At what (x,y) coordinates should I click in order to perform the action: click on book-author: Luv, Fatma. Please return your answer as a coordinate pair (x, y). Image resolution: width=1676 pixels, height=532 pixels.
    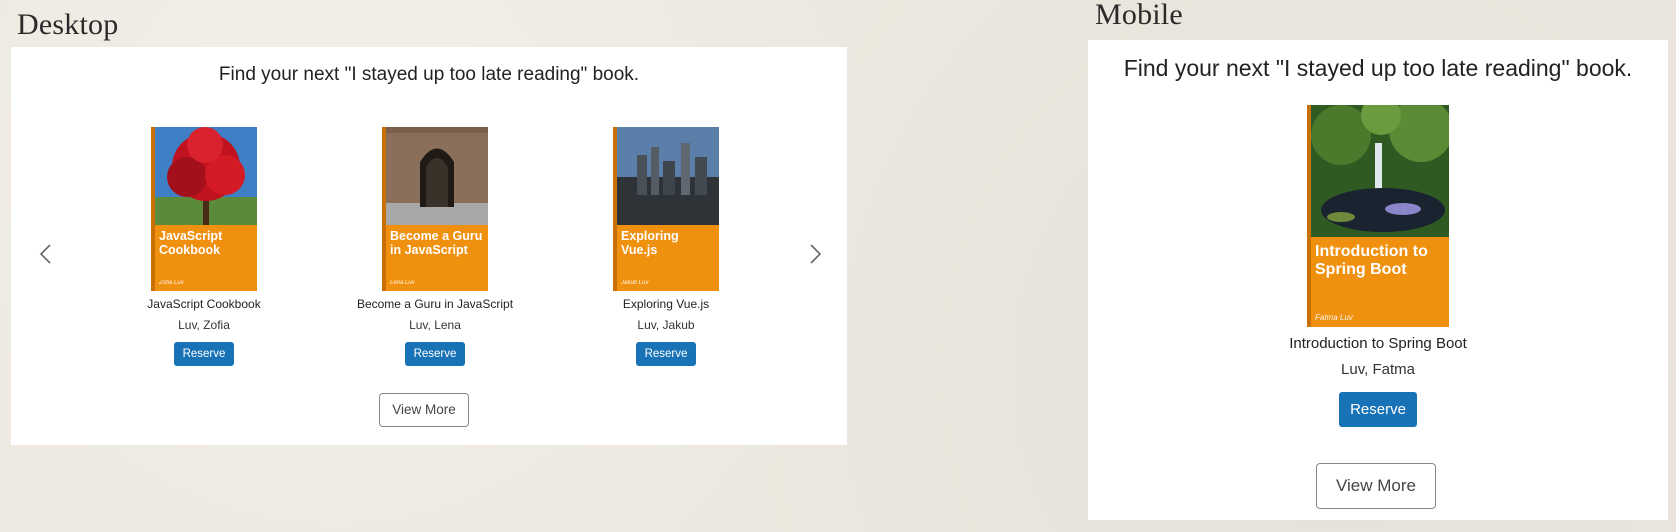
    Looking at the image, I should click on (1378, 369).